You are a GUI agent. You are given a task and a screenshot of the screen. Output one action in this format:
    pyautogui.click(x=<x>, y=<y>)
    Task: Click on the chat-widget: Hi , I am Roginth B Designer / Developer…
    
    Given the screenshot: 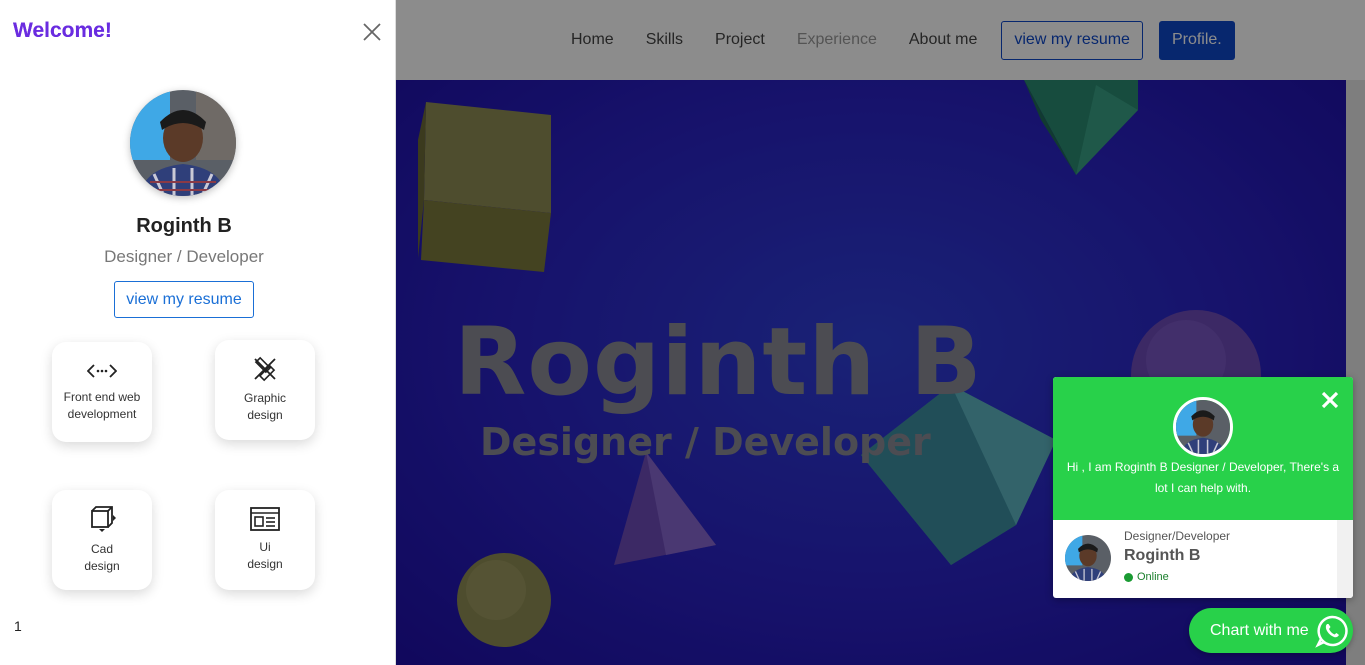 What is the action you would take?
    pyautogui.click(x=1203, y=487)
    